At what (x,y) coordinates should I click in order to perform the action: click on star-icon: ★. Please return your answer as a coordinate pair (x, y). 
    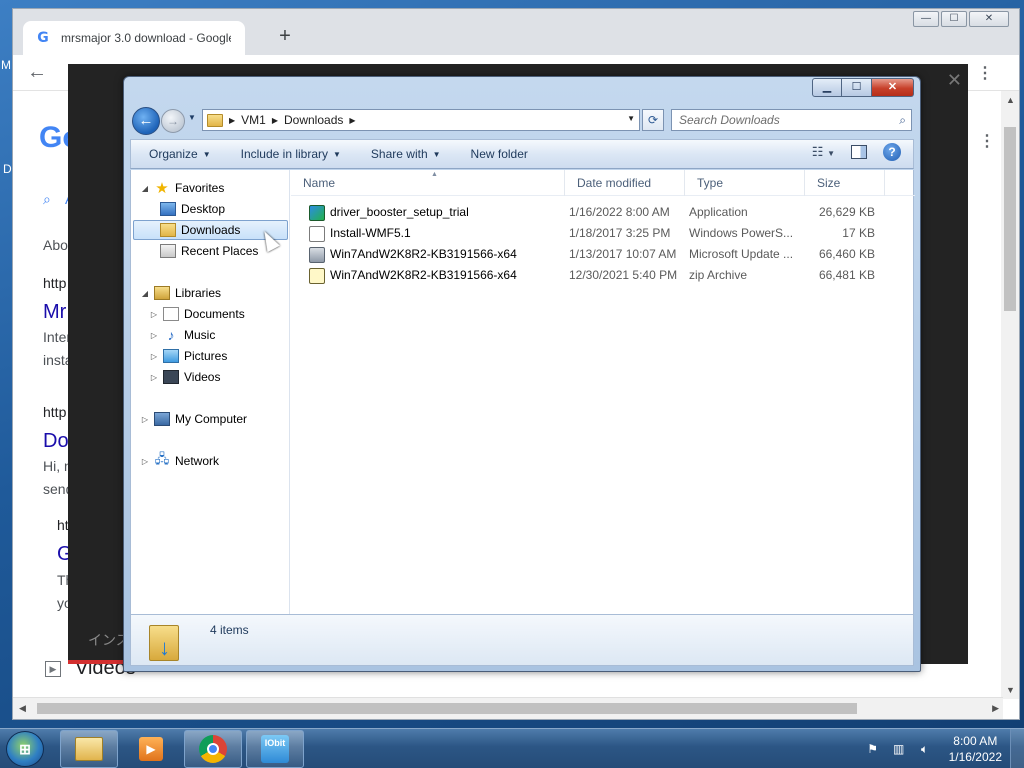
    Looking at the image, I should click on (162, 188).